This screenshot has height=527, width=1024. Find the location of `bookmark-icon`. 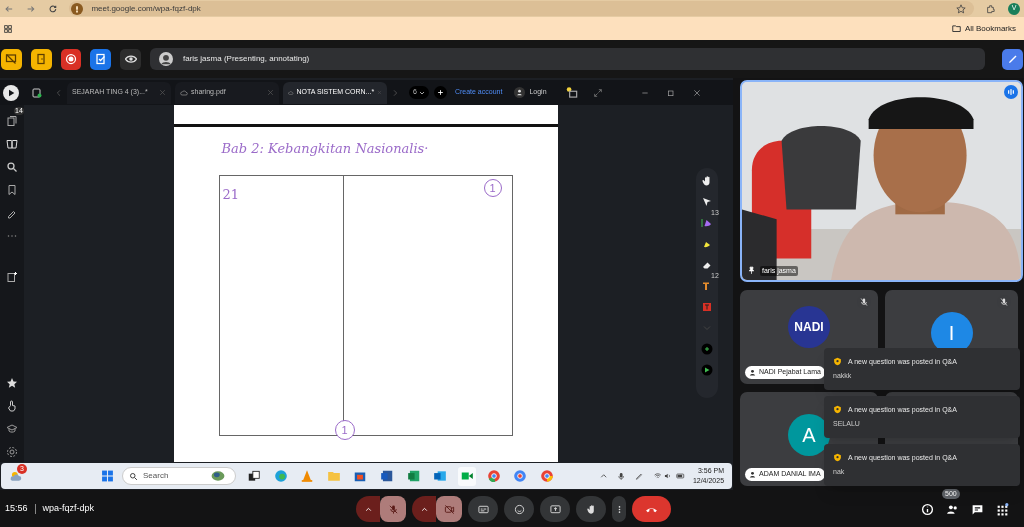

bookmark-icon is located at coordinates (12, 190).